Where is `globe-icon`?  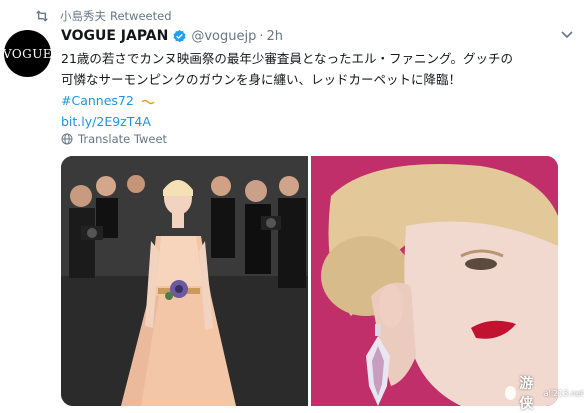 globe-icon is located at coordinates (67, 139).